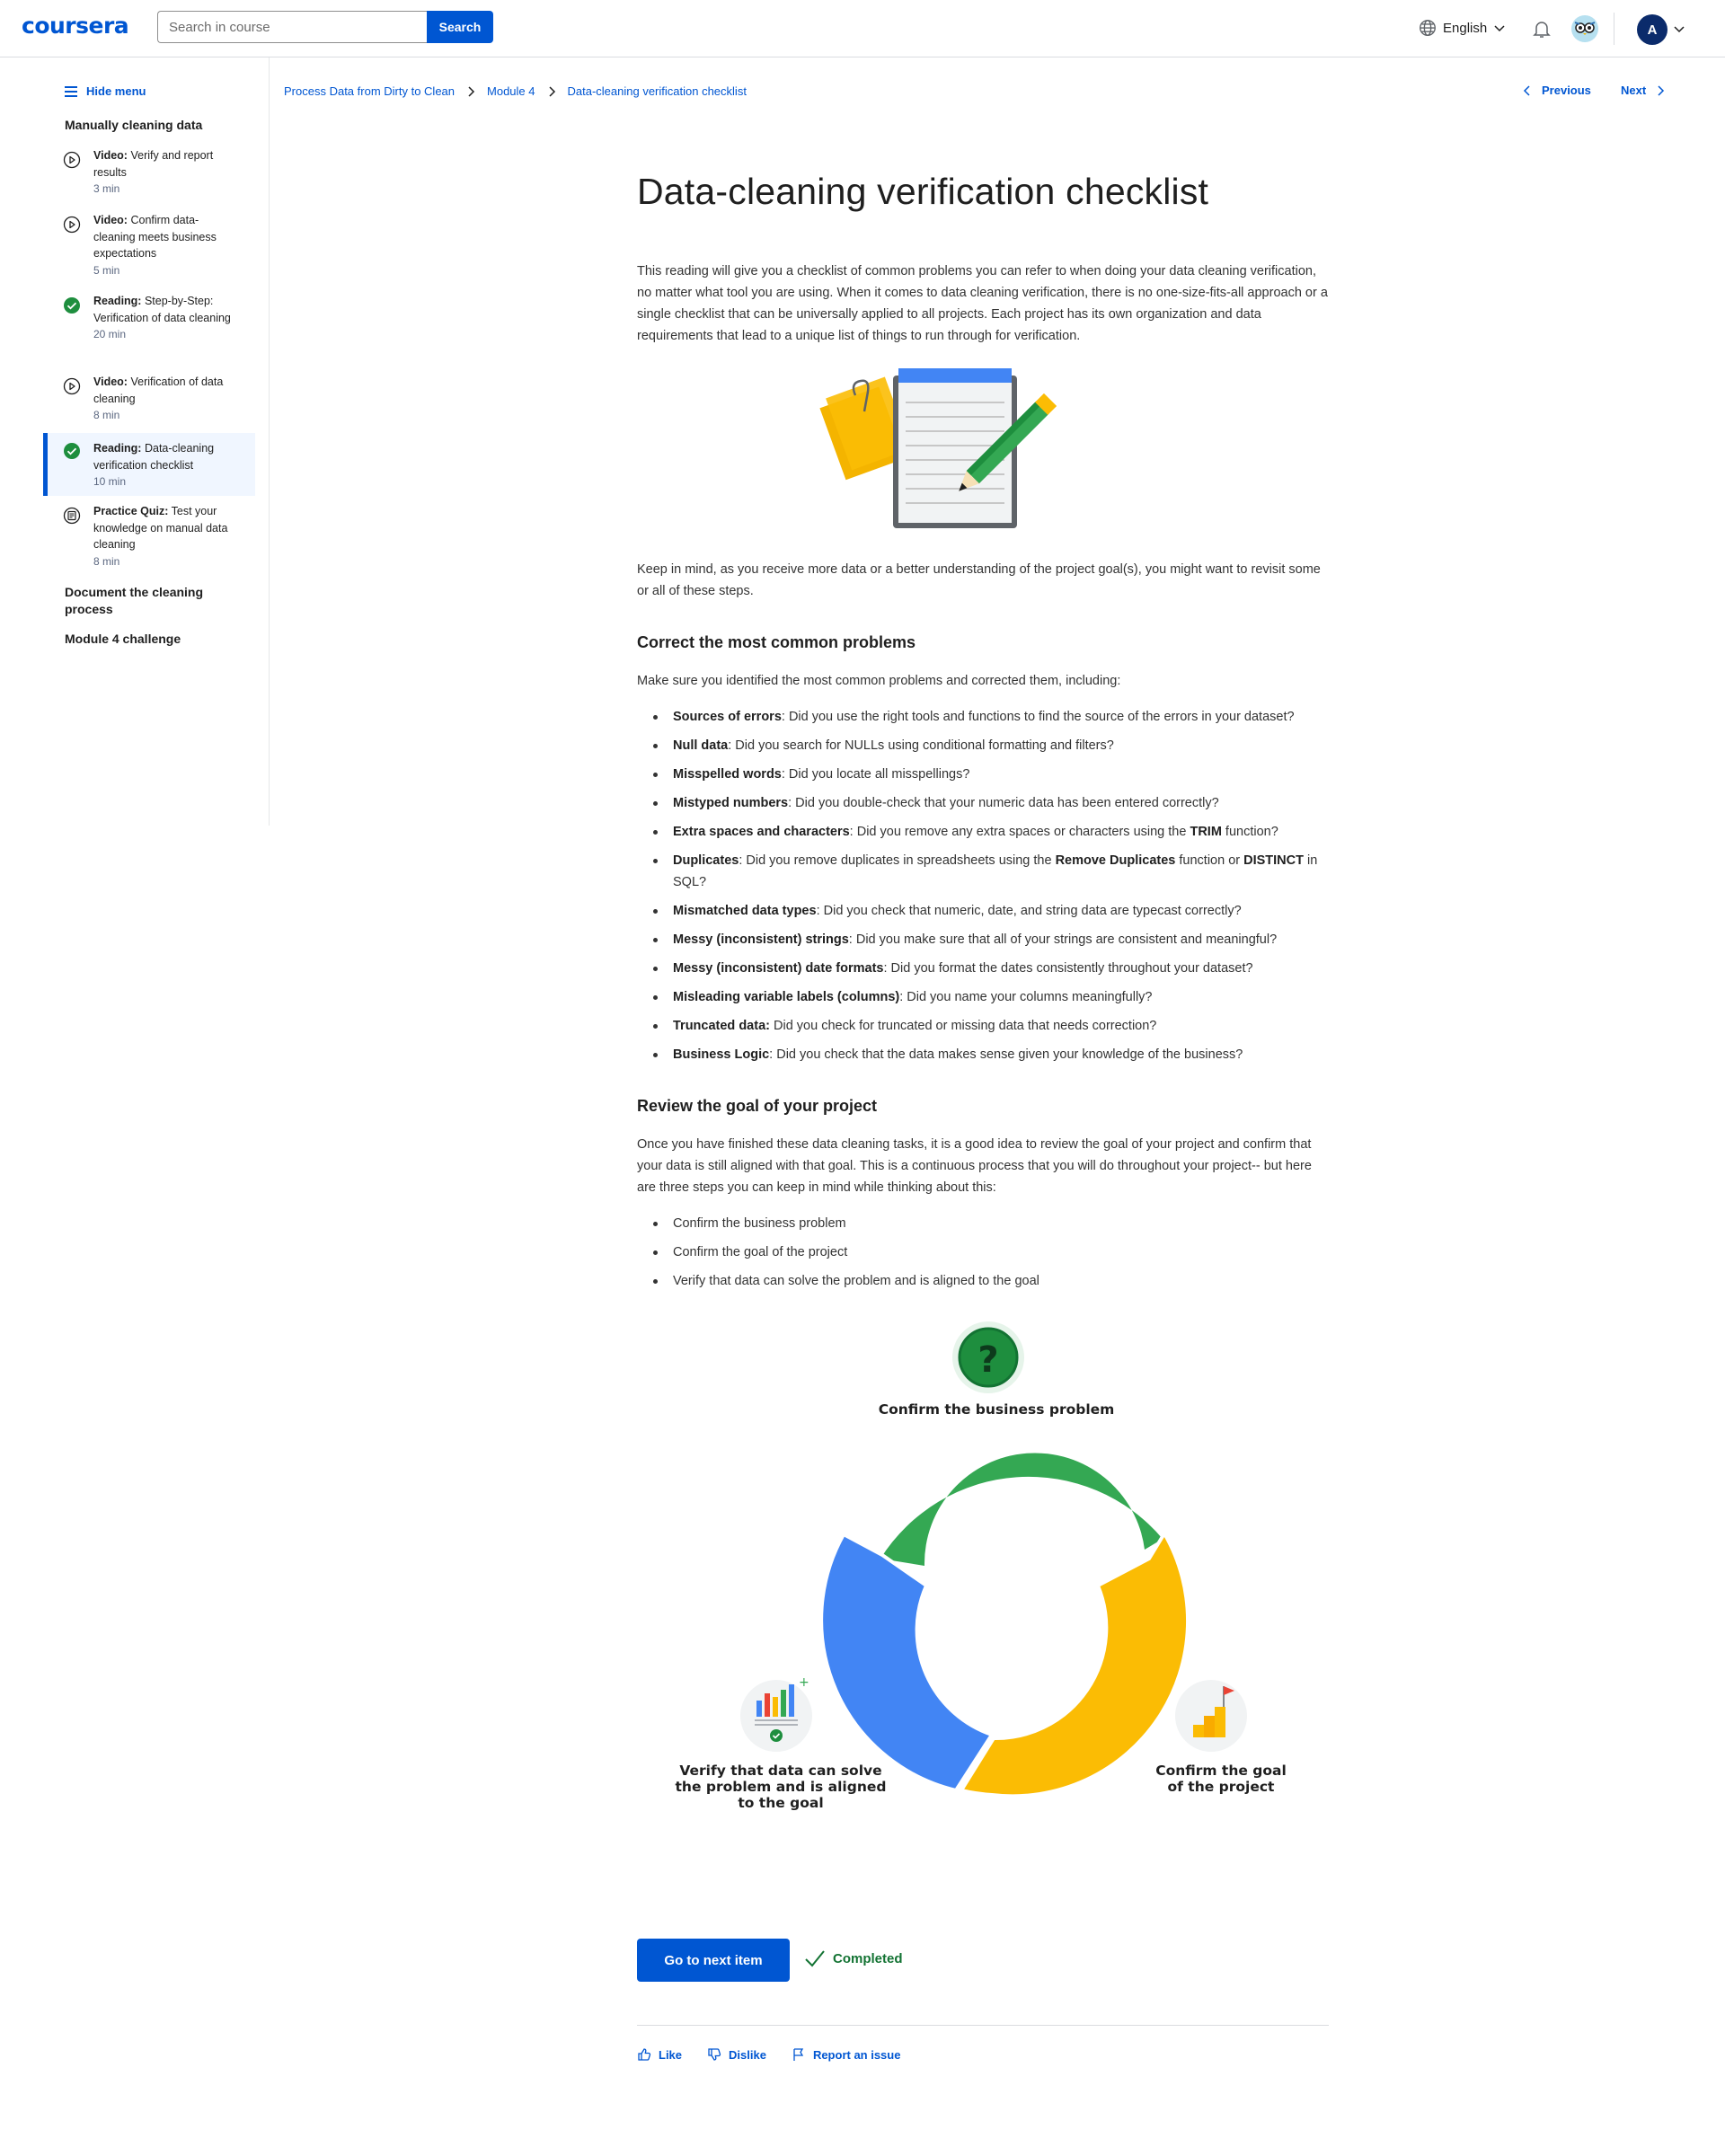  I want to click on cycle-segment-green, so click(1021, 1510).